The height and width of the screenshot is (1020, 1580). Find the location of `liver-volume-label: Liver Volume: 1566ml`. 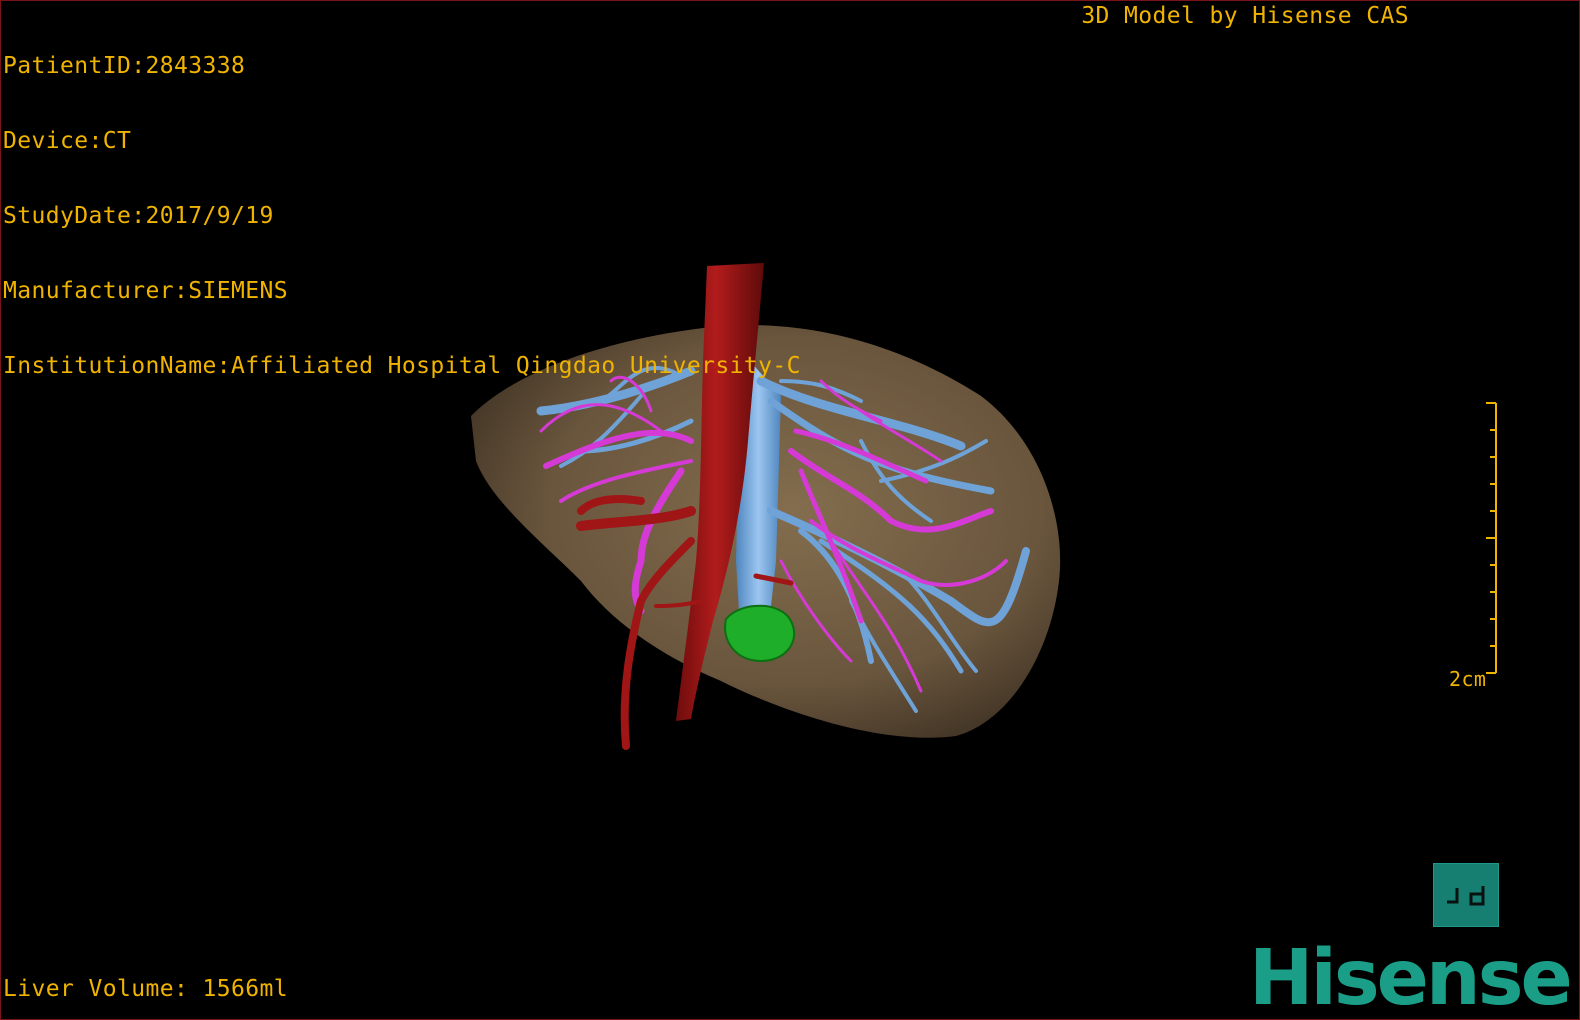

liver-volume-label: Liver Volume: 1566ml is located at coordinates (145, 989).